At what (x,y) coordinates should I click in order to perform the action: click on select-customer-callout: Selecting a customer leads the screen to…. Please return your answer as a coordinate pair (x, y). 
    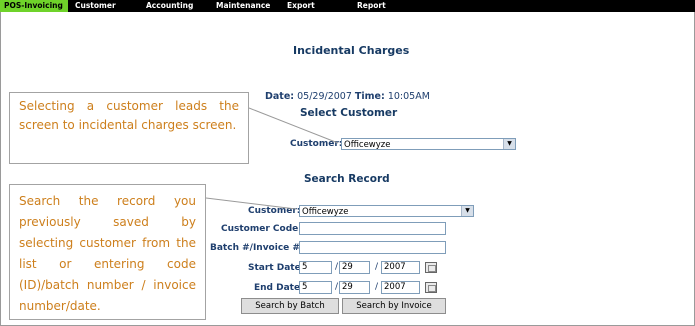
    Looking at the image, I should click on (129, 128).